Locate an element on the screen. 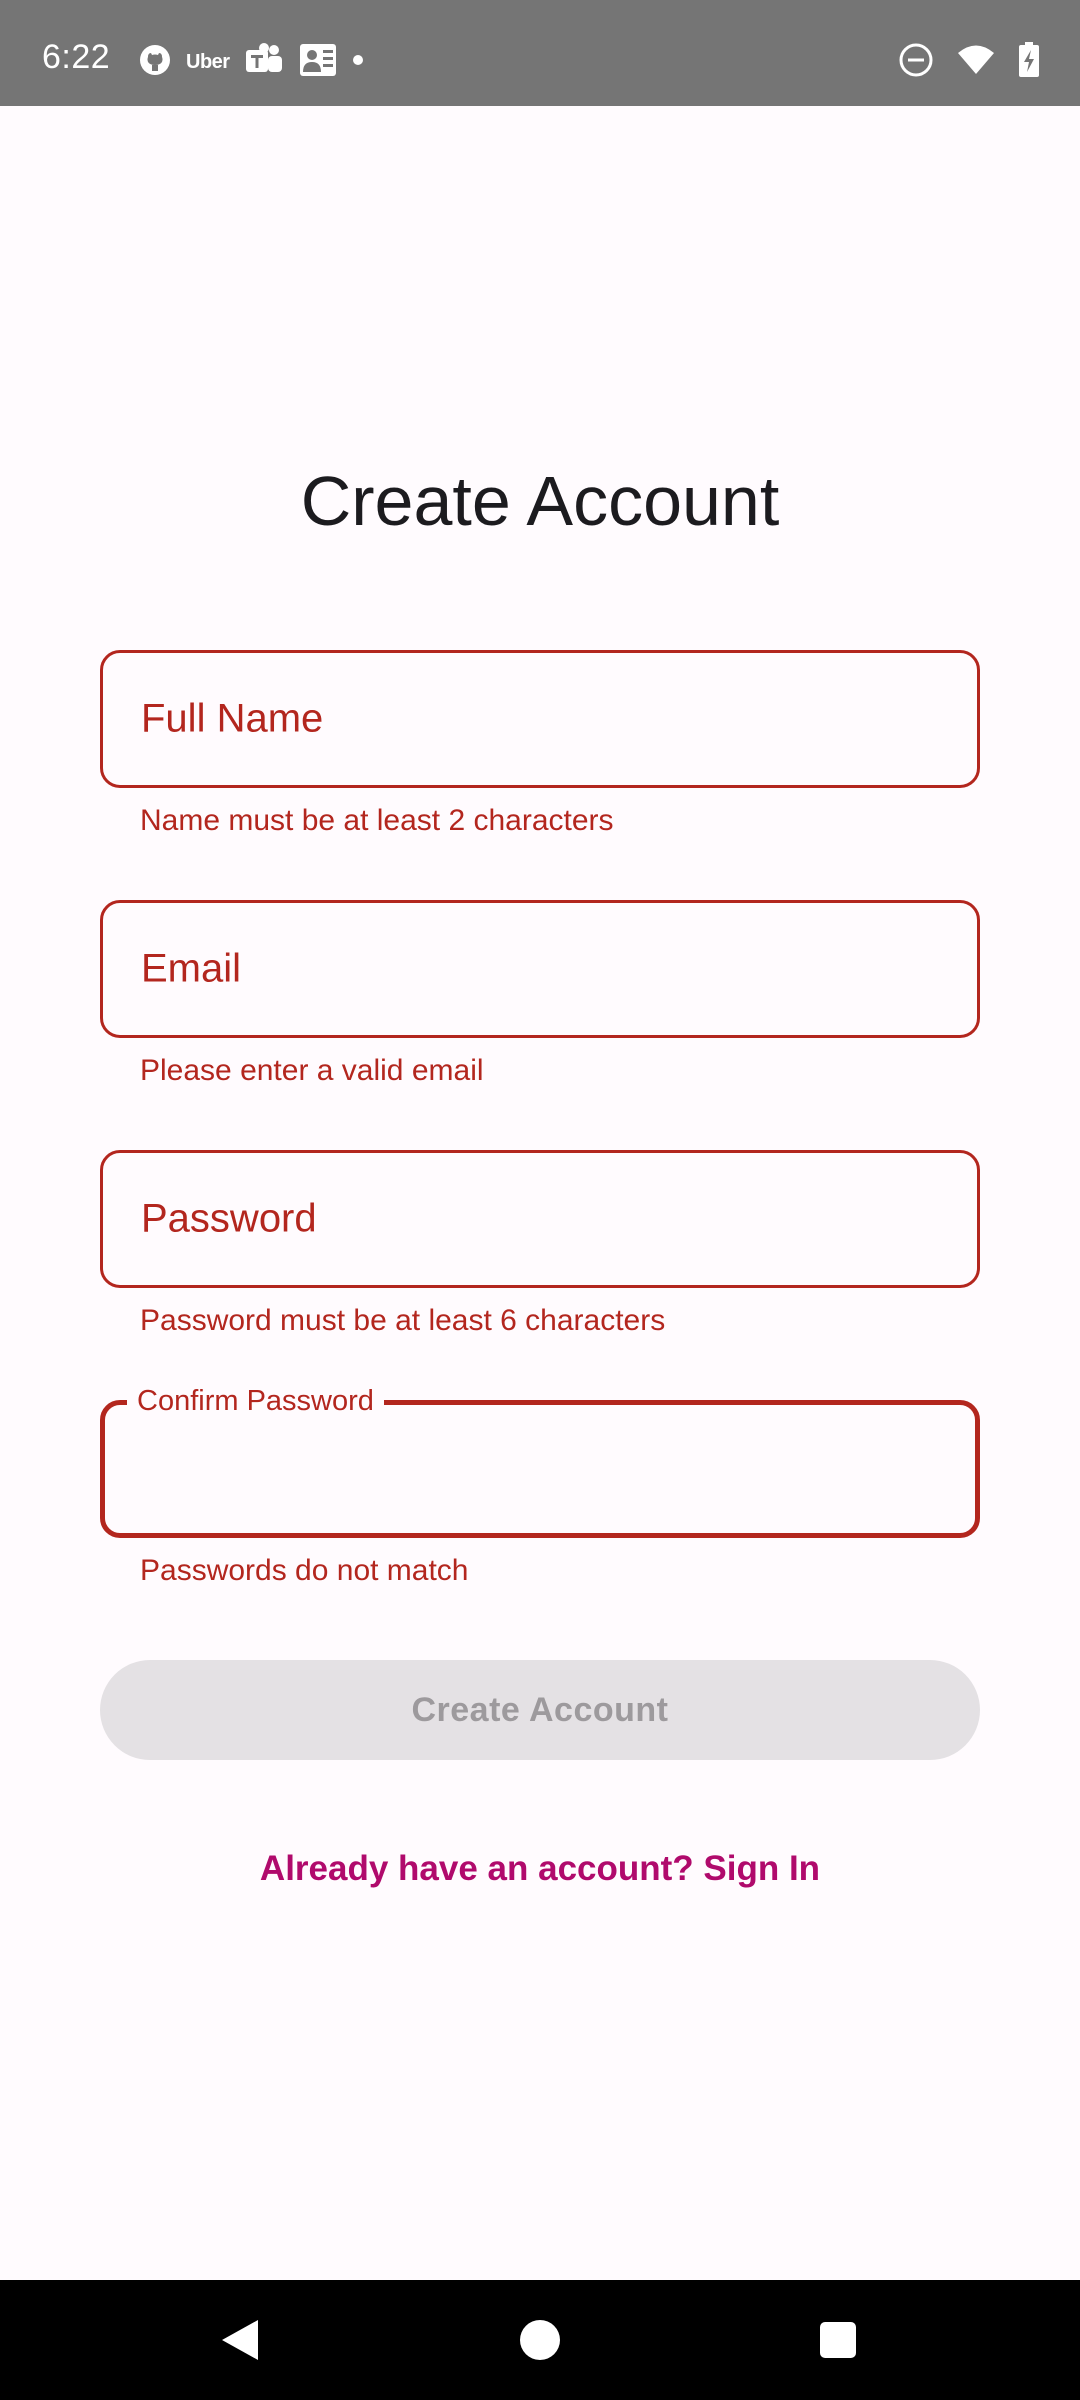 The width and height of the screenshot is (1080, 2400). full-name-placeholder: Full Name is located at coordinates (232, 718).